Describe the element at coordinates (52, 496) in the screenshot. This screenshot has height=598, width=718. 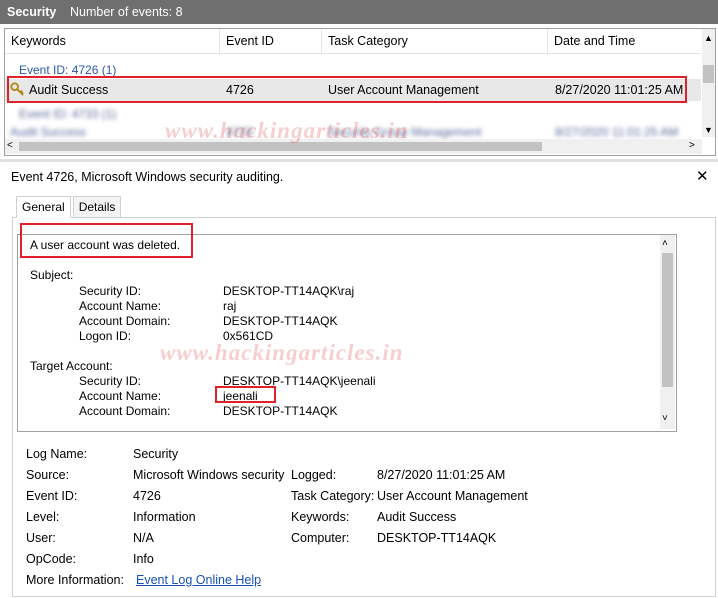
I see `event-id-label: Event ID:` at that location.